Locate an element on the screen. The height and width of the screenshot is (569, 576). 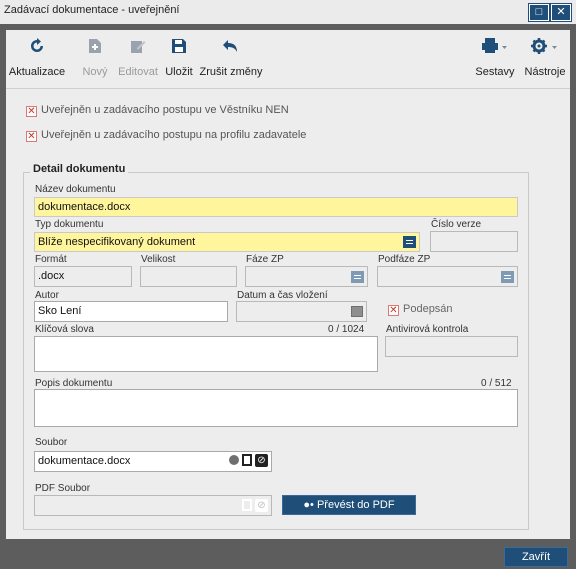
keywords-textarea is located at coordinates (206, 354).